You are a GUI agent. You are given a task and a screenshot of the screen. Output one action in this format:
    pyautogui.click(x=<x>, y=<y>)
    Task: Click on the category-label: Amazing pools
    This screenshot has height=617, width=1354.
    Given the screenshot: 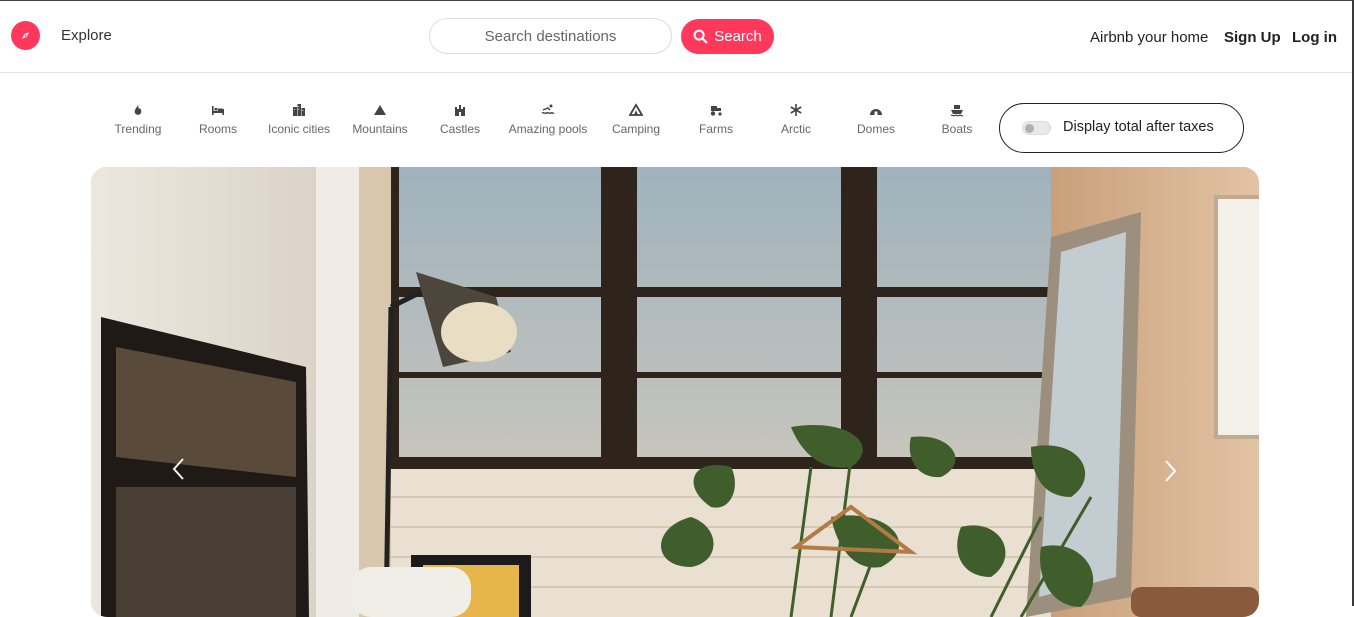 What is the action you would take?
    pyautogui.click(x=548, y=129)
    